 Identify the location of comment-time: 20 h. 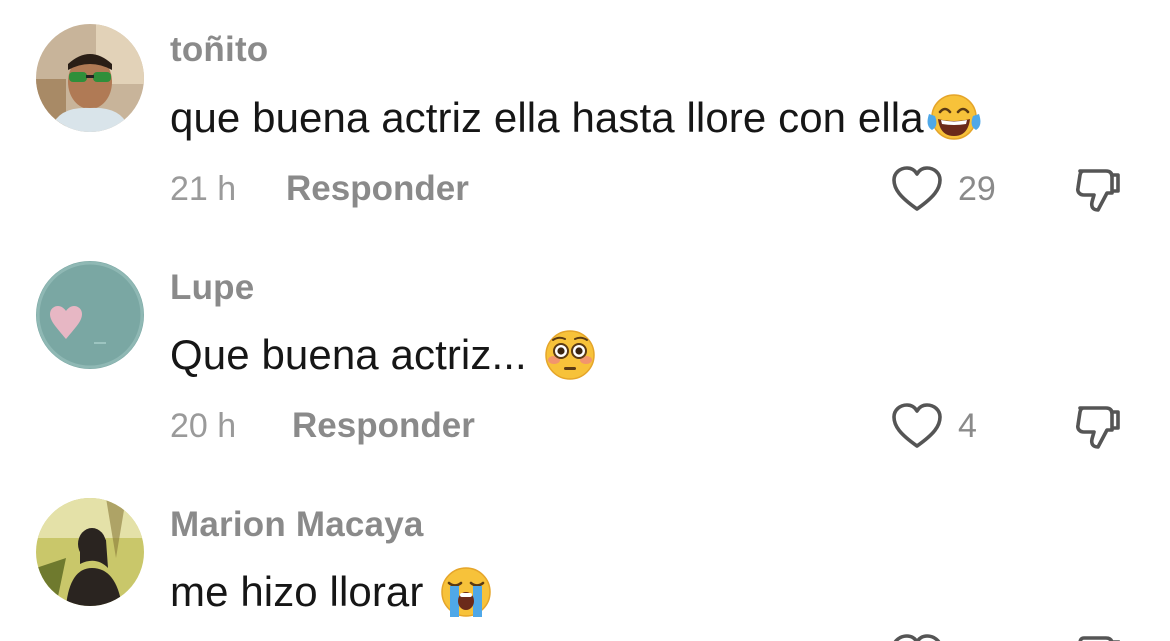
(203, 426).